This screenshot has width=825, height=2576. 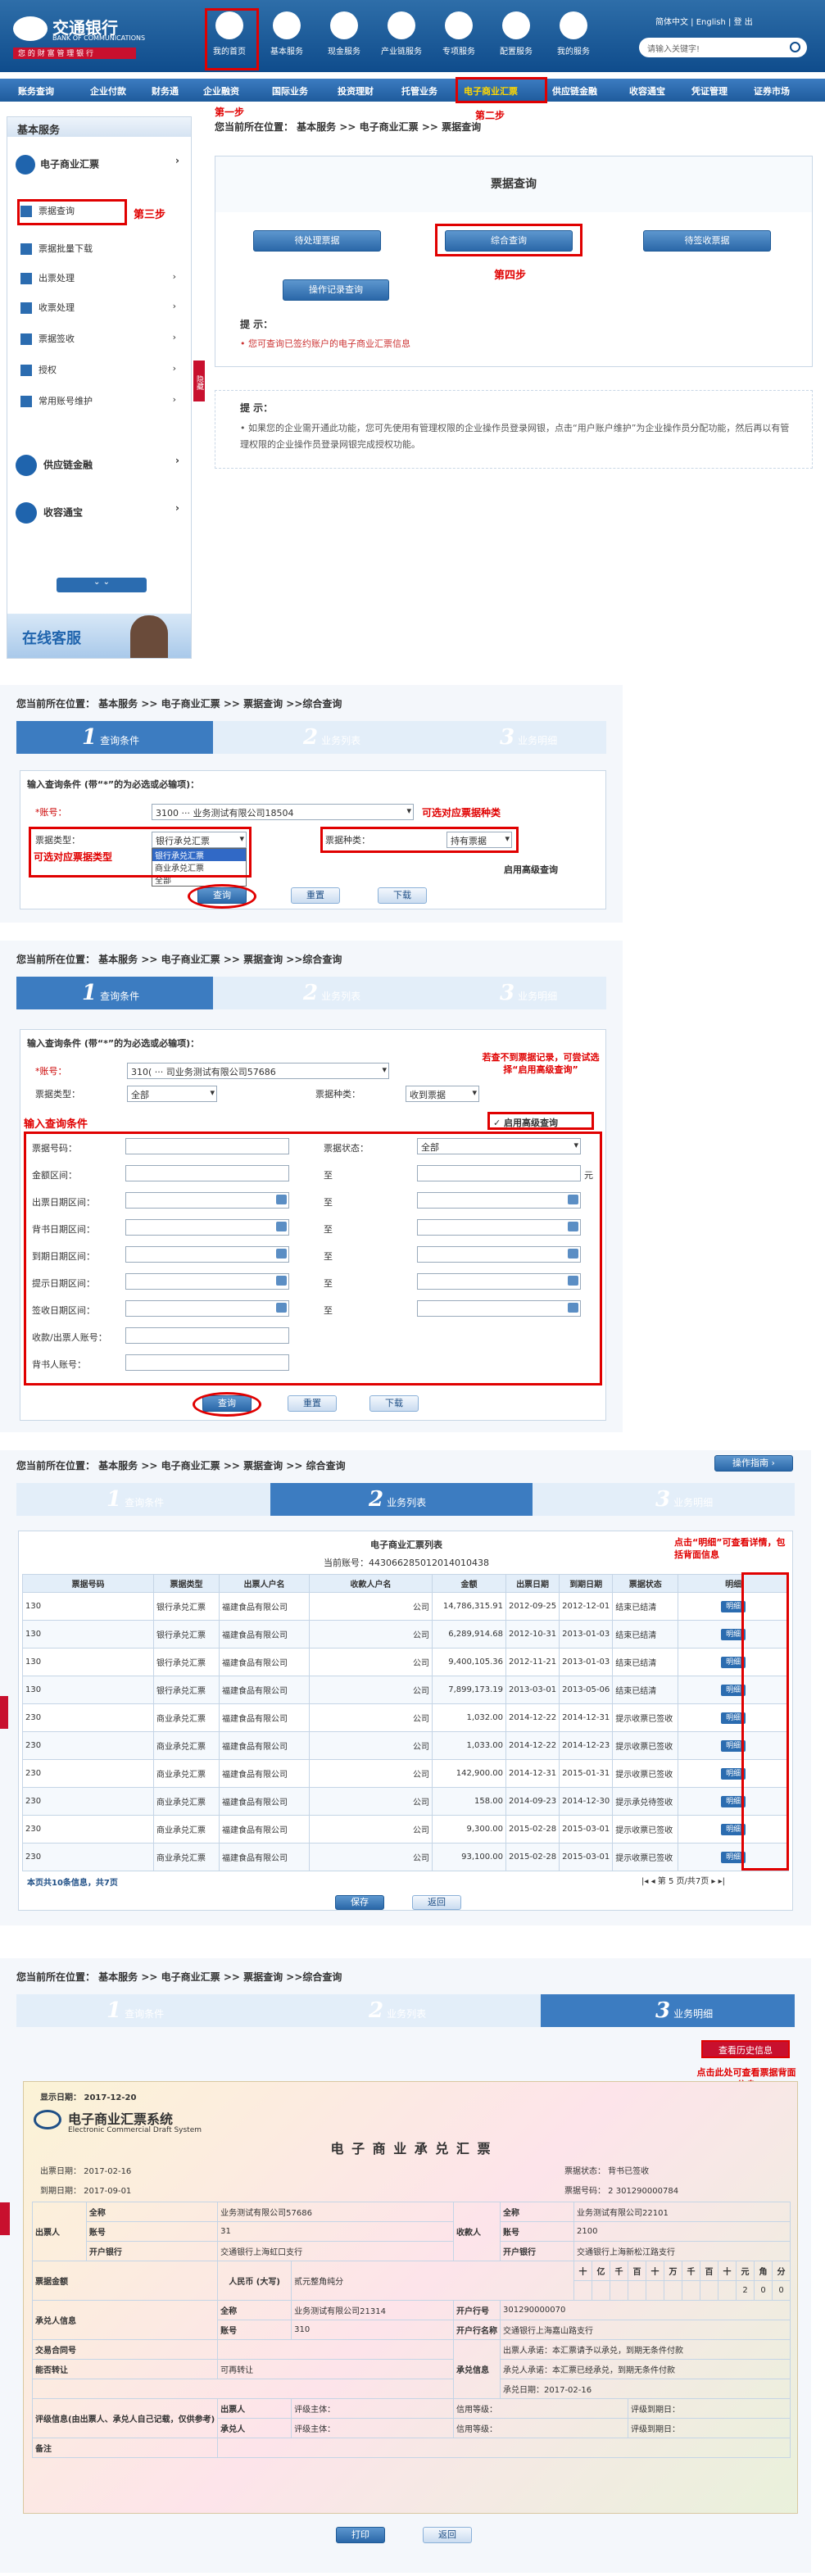 What do you see at coordinates (311, 993) in the screenshot?
I see `step-bar: 1 查询条件 2 业务列表 3 业务明细` at bounding box center [311, 993].